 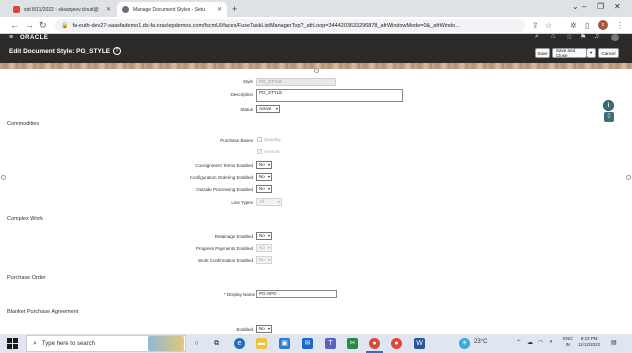 What do you see at coordinates (374, 343) in the screenshot?
I see `chrome-icon: ●` at bounding box center [374, 343].